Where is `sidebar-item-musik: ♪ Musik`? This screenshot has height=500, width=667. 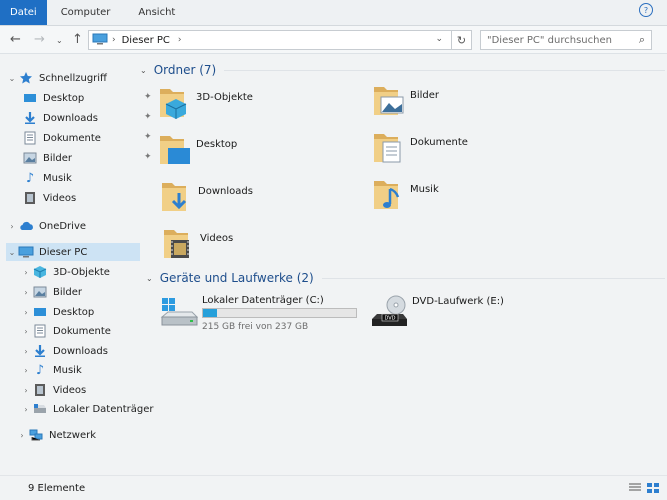
sidebar-item-musik: ♪ Musik is located at coordinates (47, 178).